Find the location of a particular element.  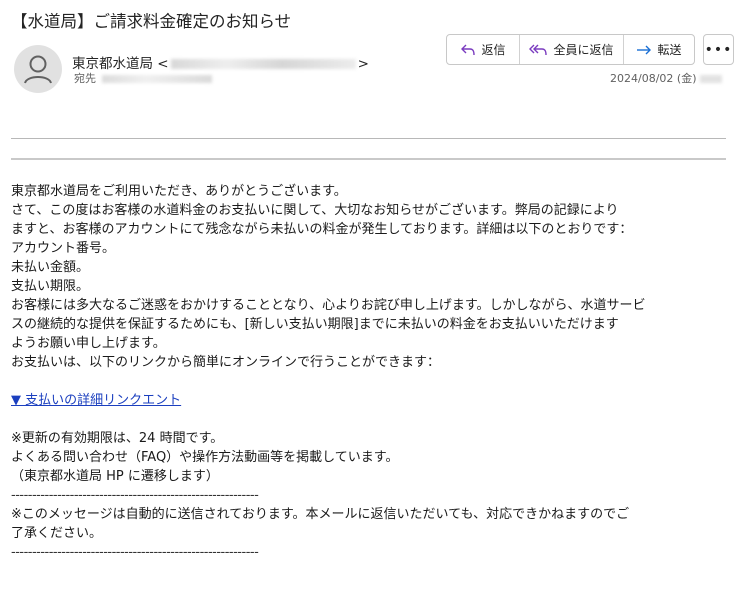

body-line: 東京都水道局をご利用いただき、ありがとうございます。 is located at coordinates (179, 191).